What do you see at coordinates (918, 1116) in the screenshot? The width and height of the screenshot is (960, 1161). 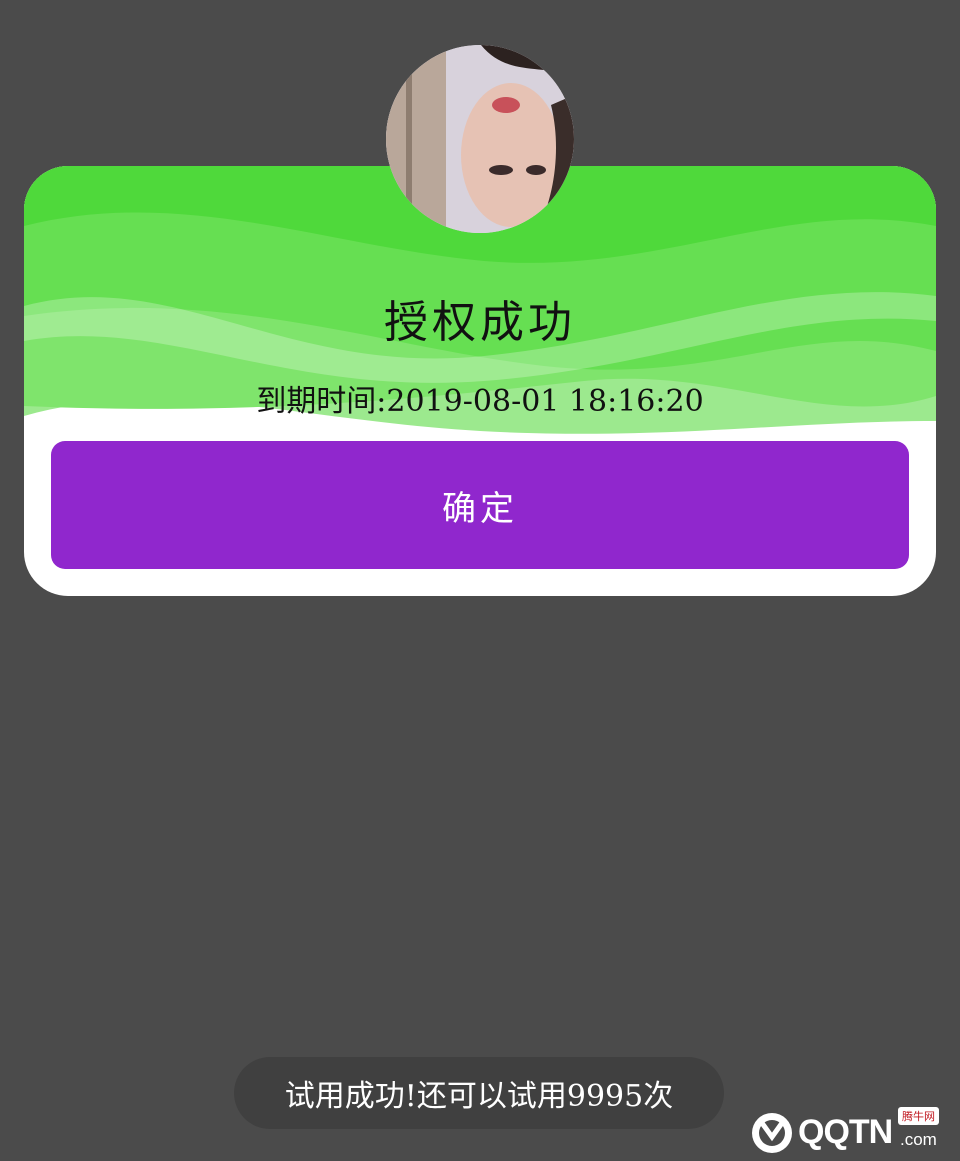 I see `watermark-tag: 腾牛网` at bounding box center [918, 1116].